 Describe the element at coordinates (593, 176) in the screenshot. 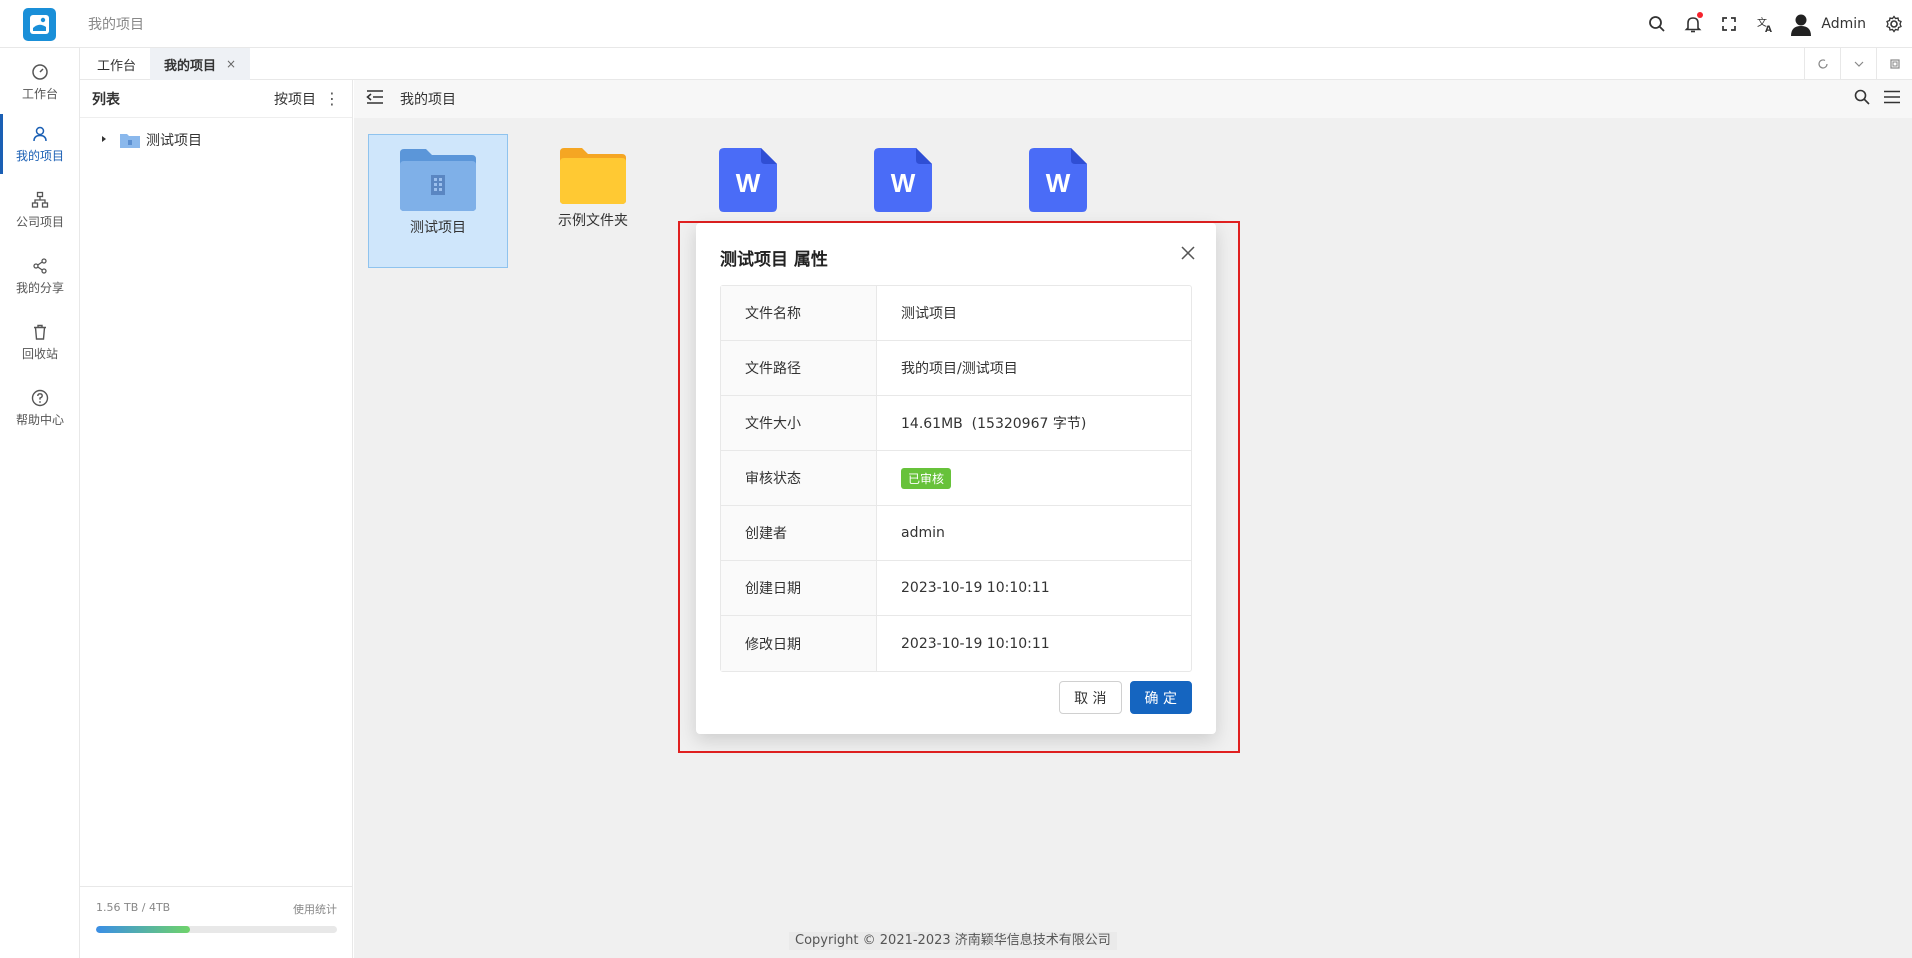

I see `folder-icon` at that location.